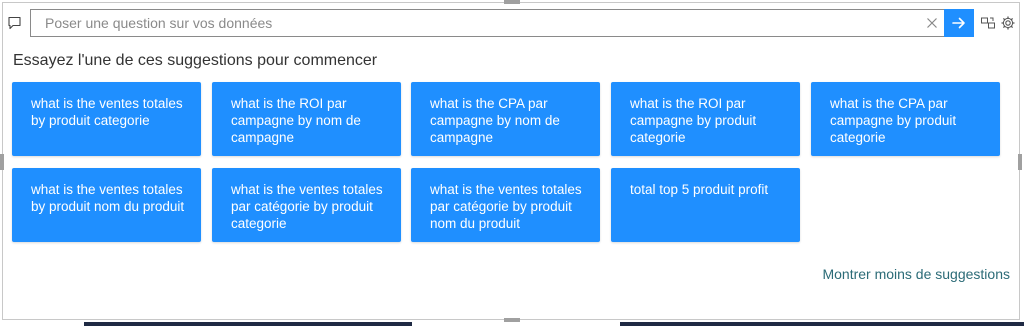 The image size is (1024, 326). What do you see at coordinates (15, 23) in the screenshot?
I see `speech-bubble-icon` at bounding box center [15, 23].